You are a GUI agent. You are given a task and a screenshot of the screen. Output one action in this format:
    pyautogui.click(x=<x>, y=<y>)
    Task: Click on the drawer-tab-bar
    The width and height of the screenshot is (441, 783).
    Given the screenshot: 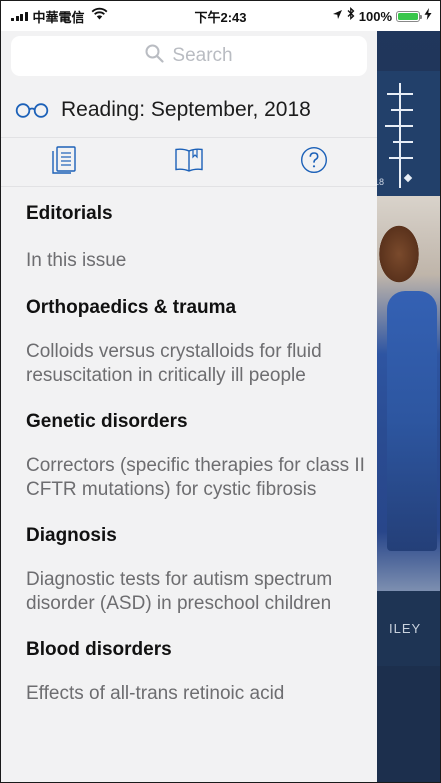 What is the action you would take?
    pyautogui.click(x=189, y=162)
    